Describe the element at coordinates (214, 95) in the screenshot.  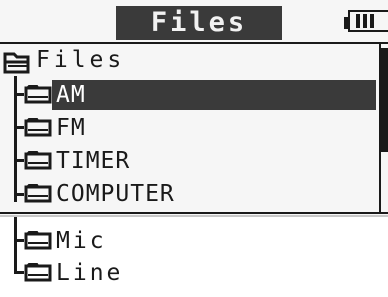
I see `selected-row-highlight` at that location.